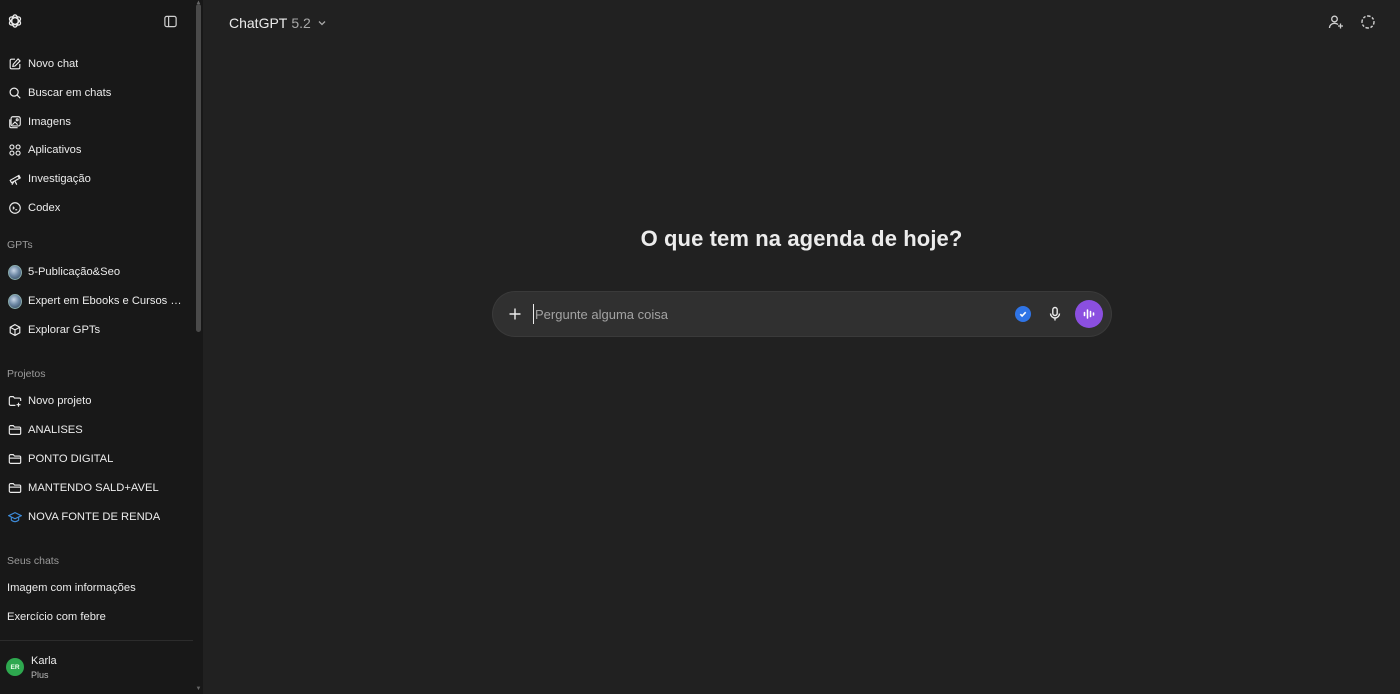  Describe the element at coordinates (15, 64) in the screenshot. I see `edit-icon` at that location.